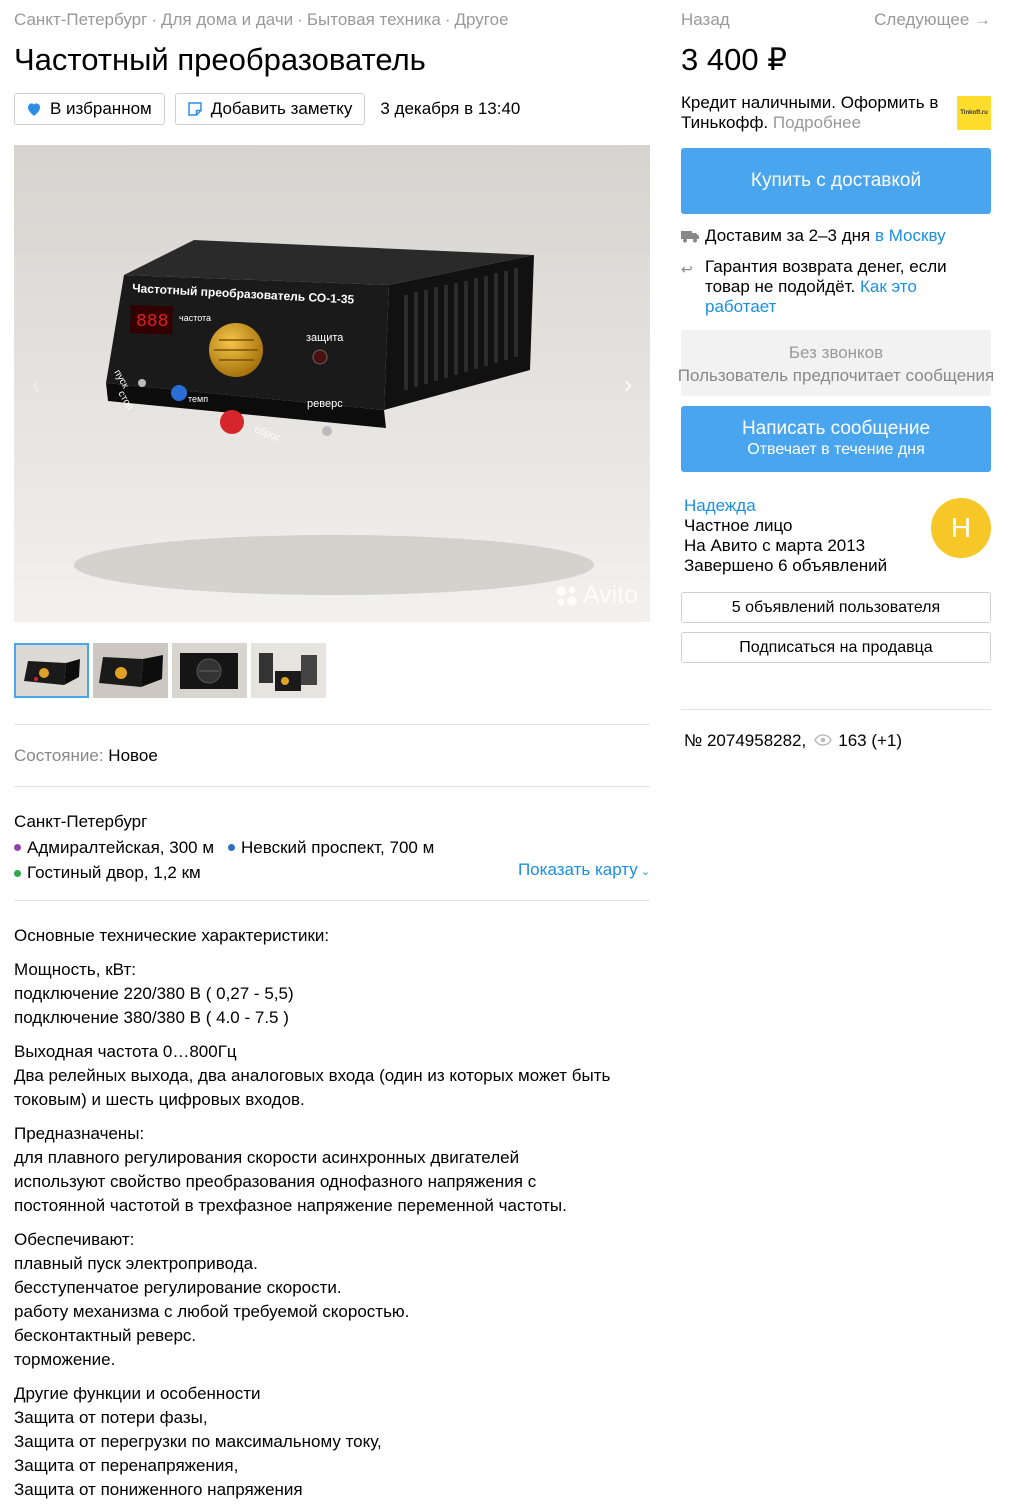 This screenshot has height=1512, width=1018. What do you see at coordinates (36, 384) in the screenshot?
I see `gallery-prev-arrow: ‹` at bounding box center [36, 384].